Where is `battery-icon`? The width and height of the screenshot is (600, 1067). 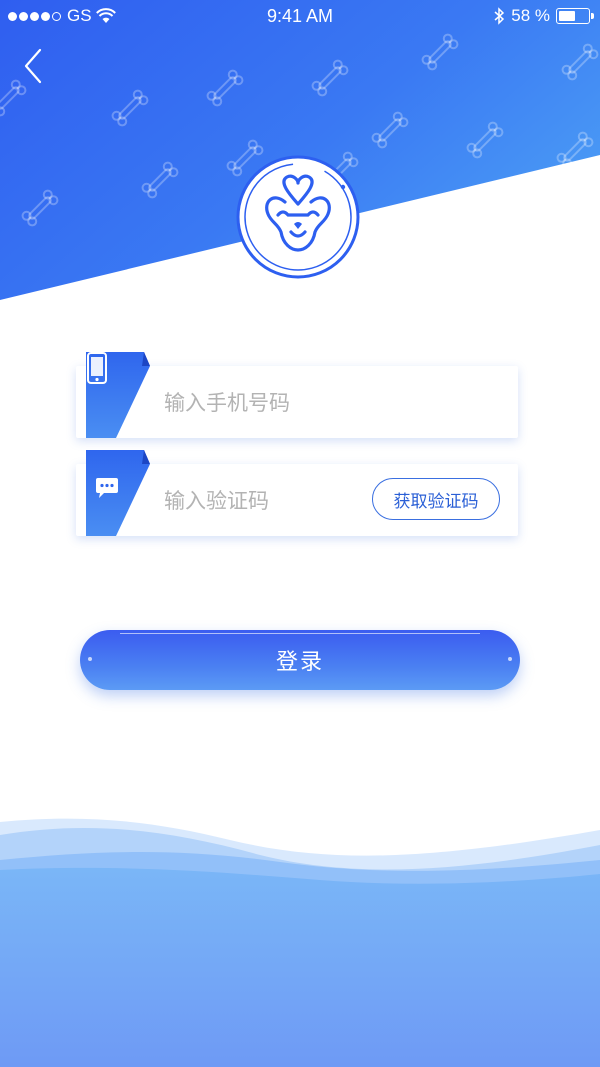 battery-icon is located at coordinates (575, 16).